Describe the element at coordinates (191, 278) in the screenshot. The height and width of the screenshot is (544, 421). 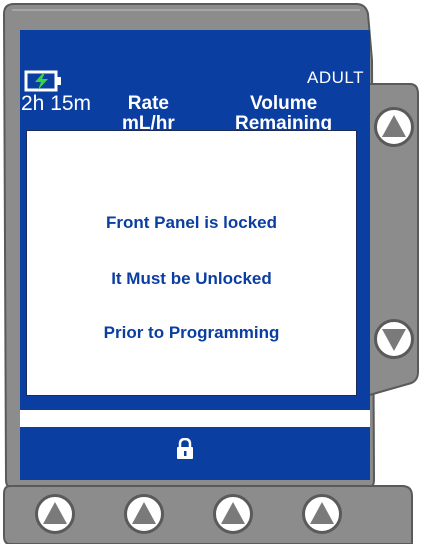
I see `dialog-message-line-2: It Must be Unlocked` at that location.